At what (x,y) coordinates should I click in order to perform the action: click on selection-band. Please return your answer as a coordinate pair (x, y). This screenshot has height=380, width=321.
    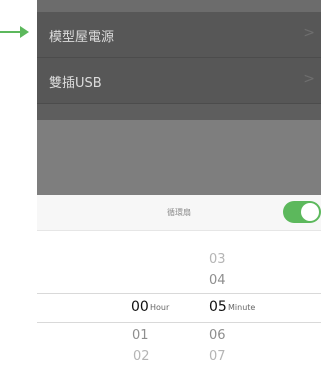
    Looking at the image, I should click on (179, 308).